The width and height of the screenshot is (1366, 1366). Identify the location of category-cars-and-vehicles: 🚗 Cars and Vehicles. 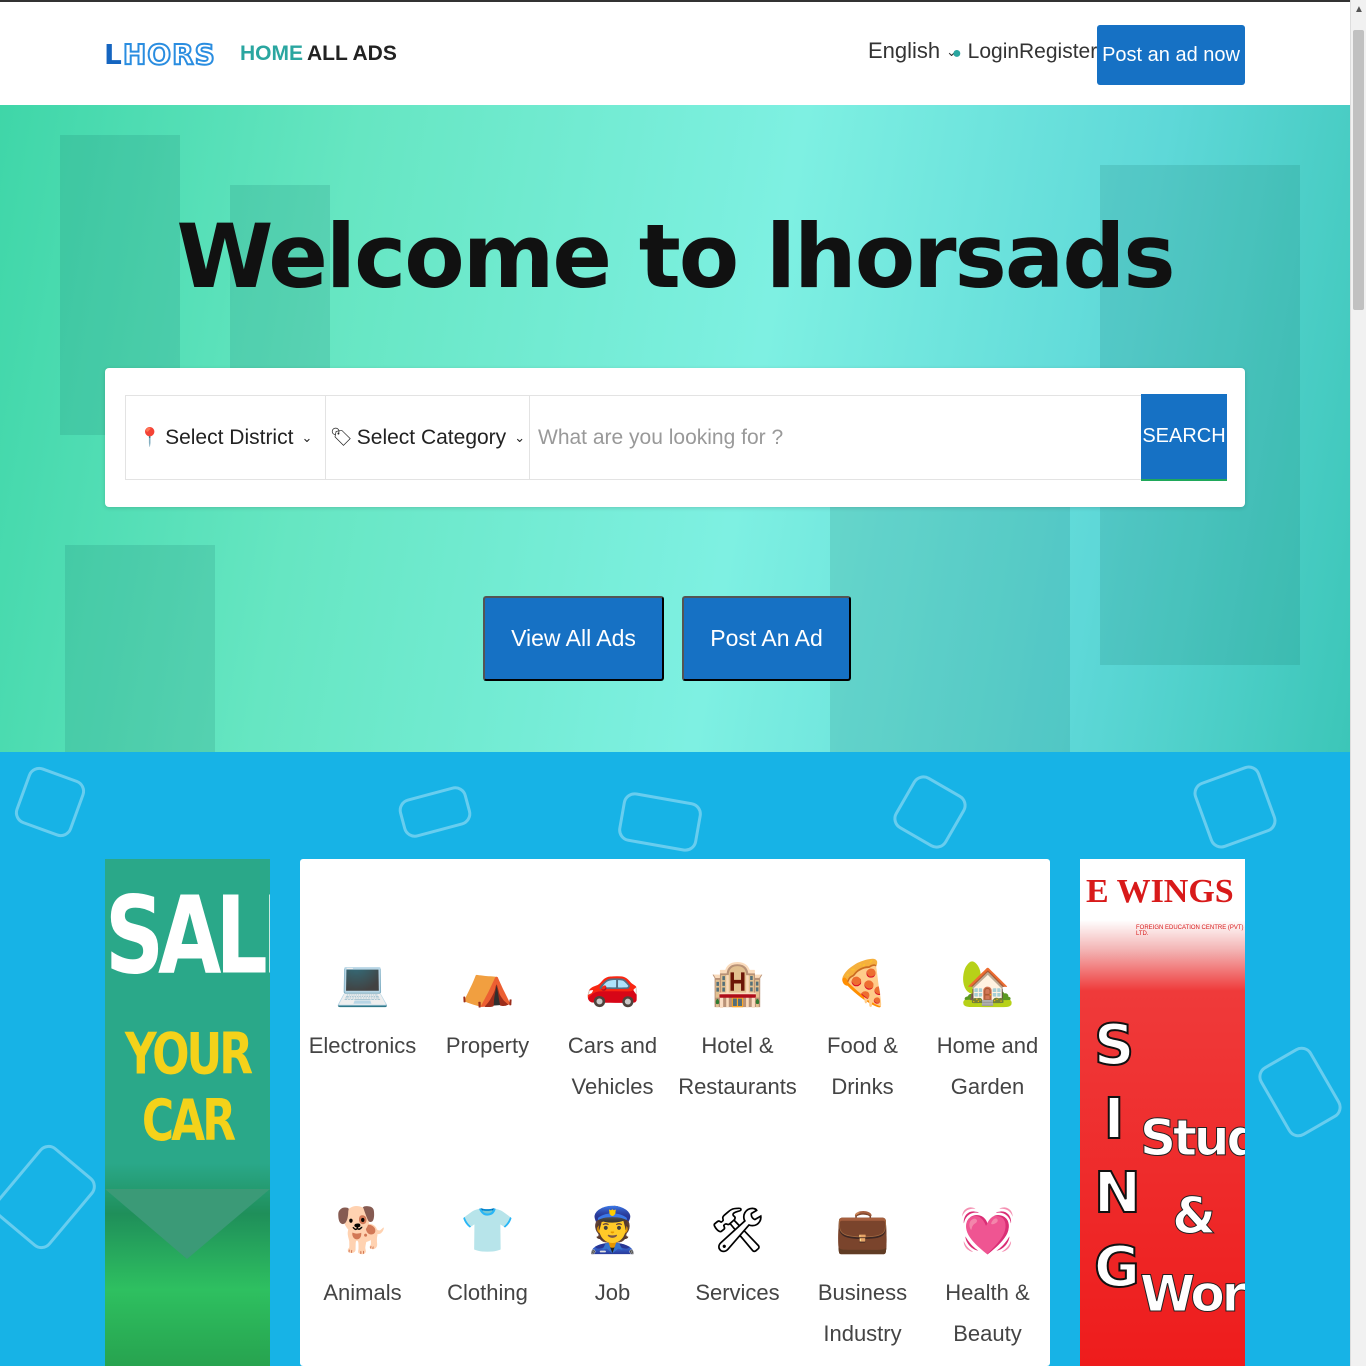
(612, 1028).